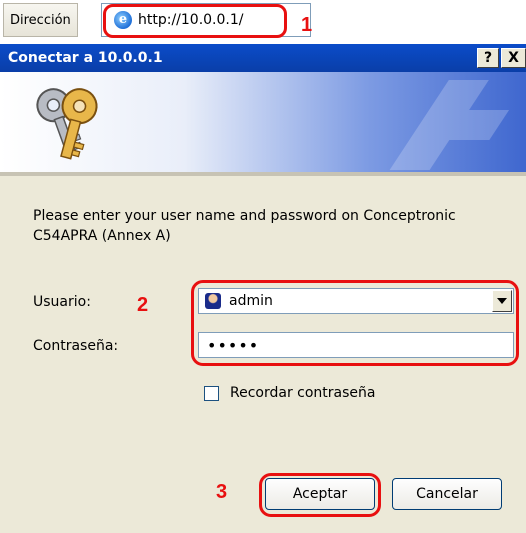  I want to click on password-label: Contraseña:, so click(76, 346).